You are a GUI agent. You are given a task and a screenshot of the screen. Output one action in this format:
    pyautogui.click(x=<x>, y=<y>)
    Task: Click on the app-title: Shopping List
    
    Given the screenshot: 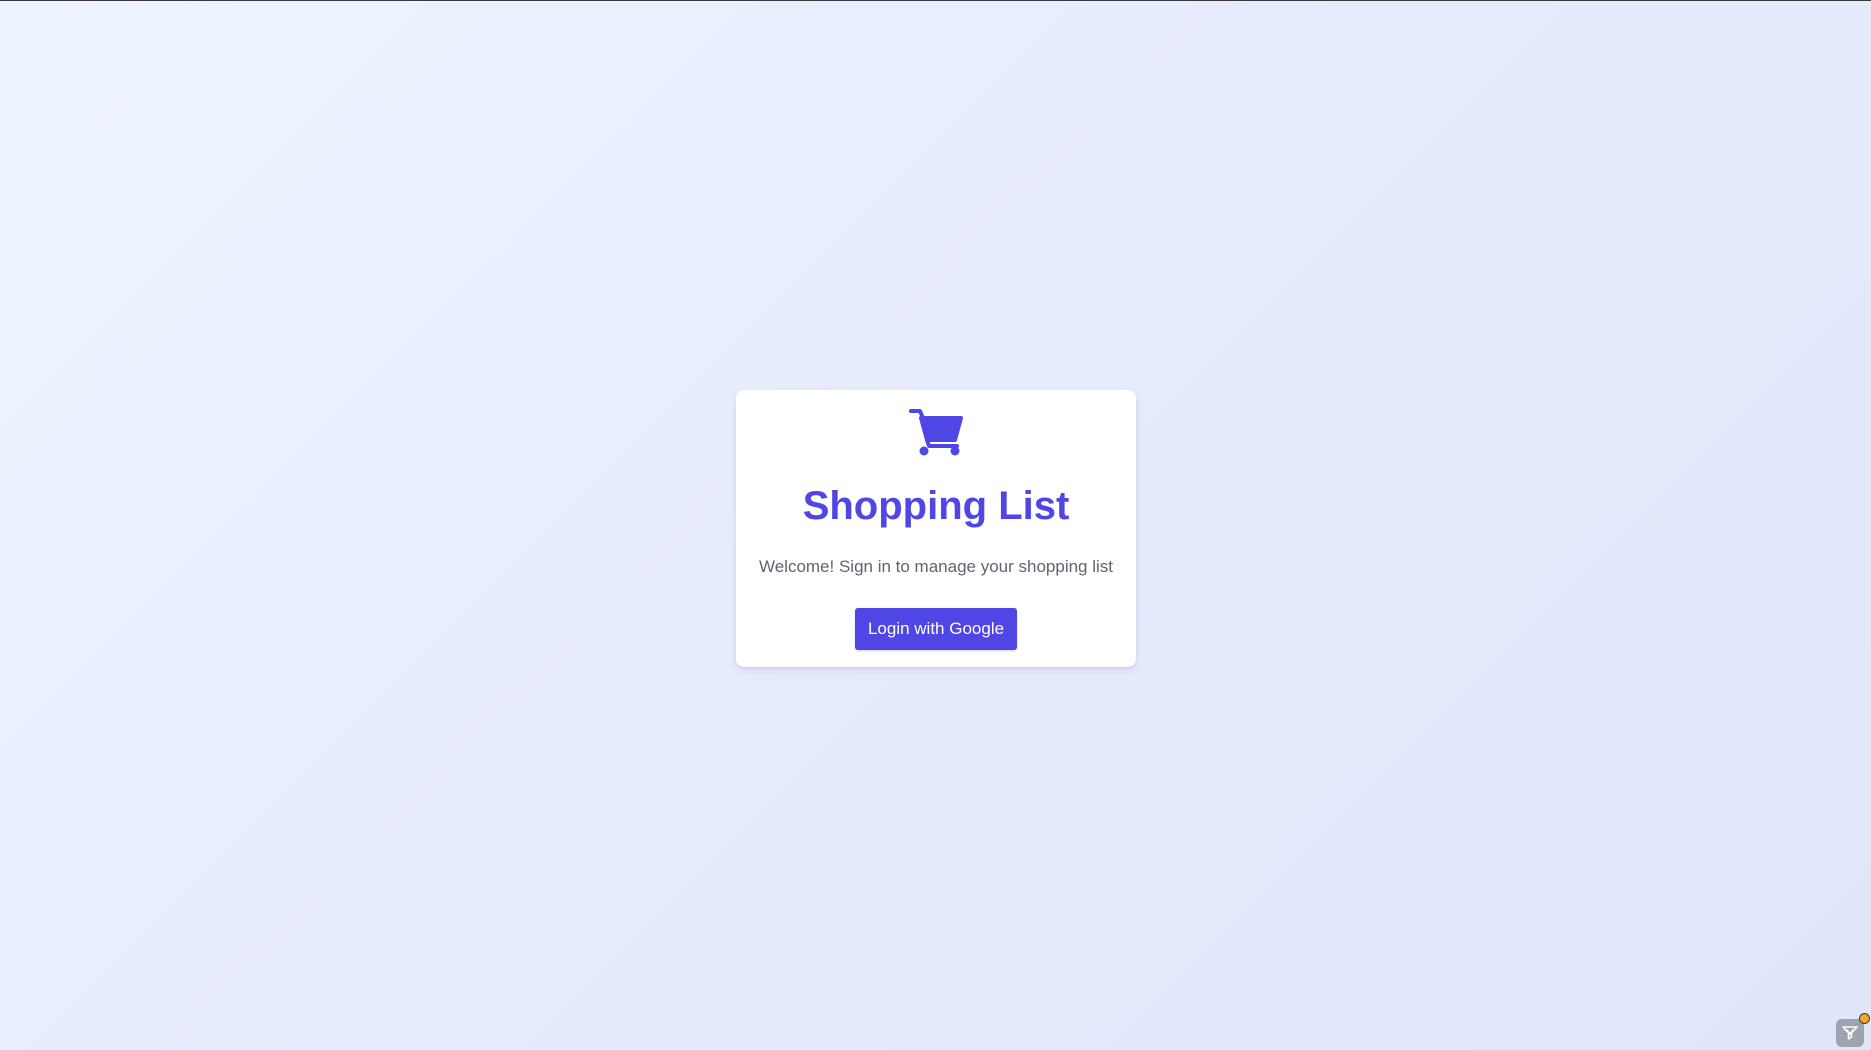 What is the action you would take?
    pyautogui.click(x=936, y=506)
    